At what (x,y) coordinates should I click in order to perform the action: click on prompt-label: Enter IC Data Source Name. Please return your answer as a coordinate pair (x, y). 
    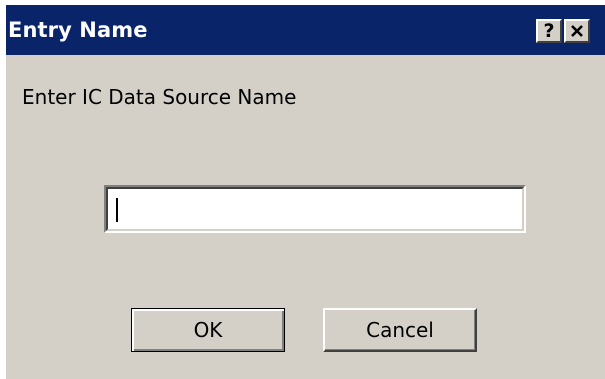
    Looking at the image, I should click on (159, 97).